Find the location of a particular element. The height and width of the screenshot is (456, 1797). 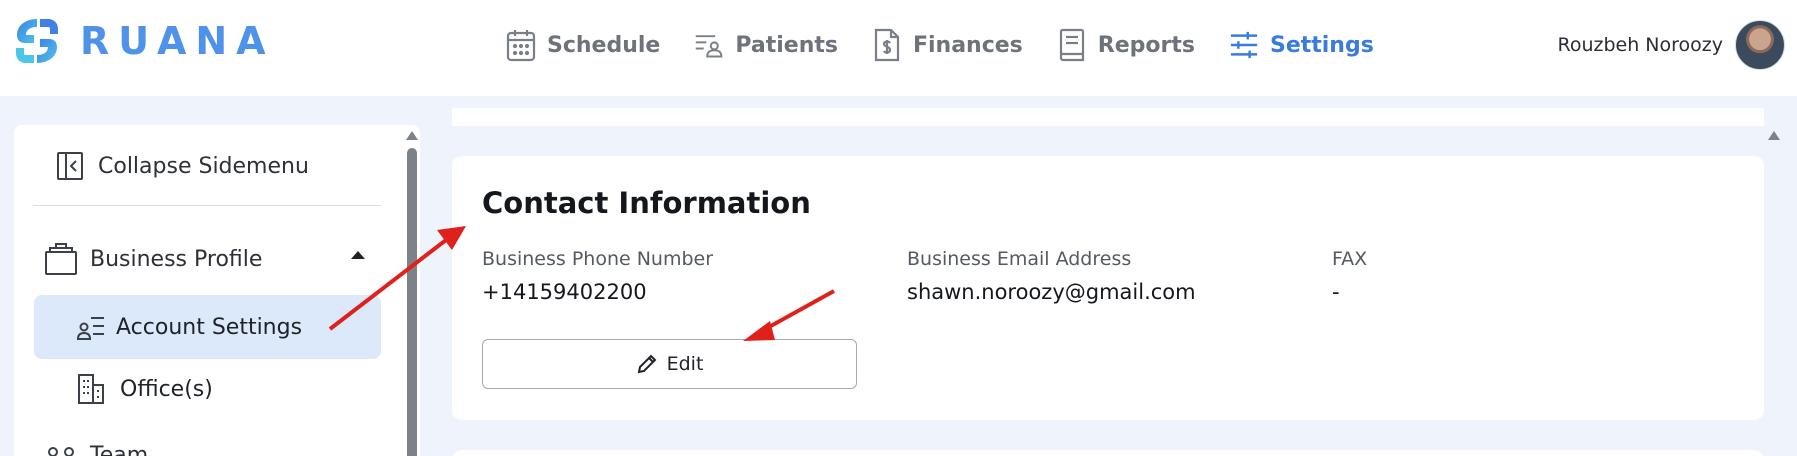

sidebar-scrollbar-thumb is located at coordinates (412, 302).